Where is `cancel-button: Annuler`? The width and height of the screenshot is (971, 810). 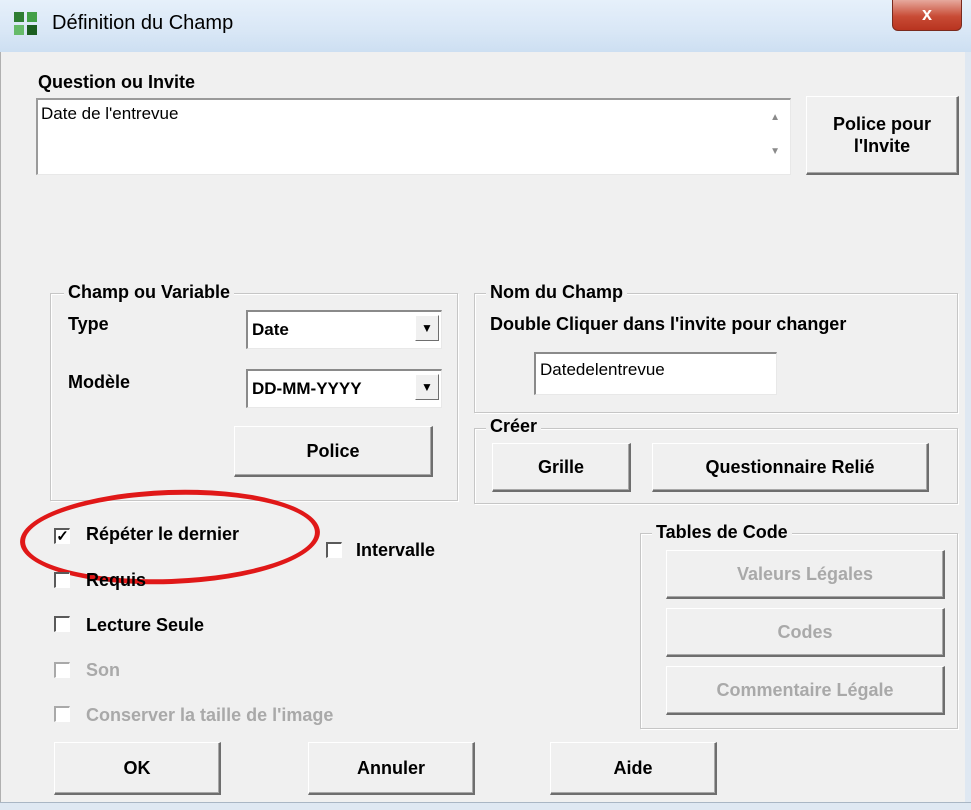 cancel-button: Annuler is located at coordinates (391, 768).